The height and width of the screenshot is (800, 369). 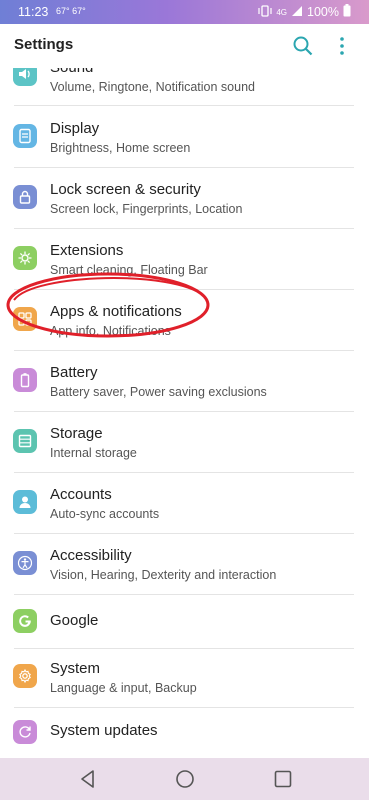 What do you see at coordinates (184, 258) in the screenshot?
I see `settings-item-extensions: Extensions Smart cleaning, Floating Bar` at bounding box center [184, 258].